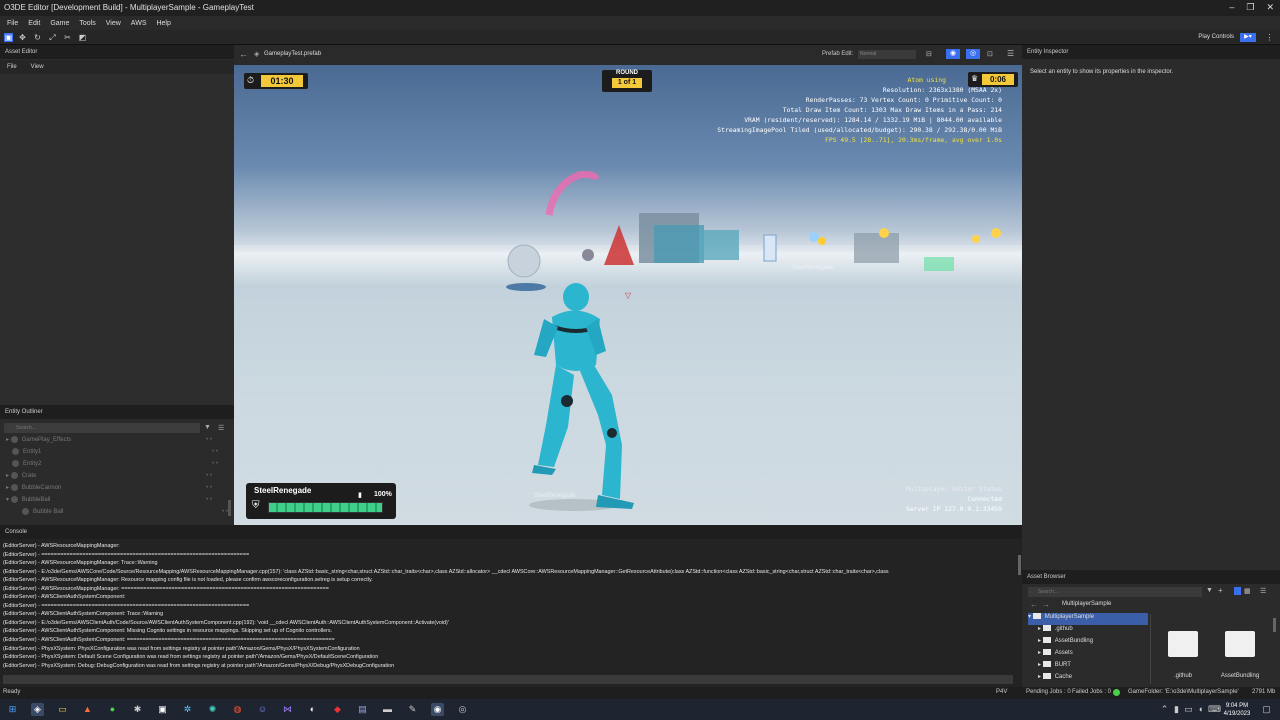 The height and width of the screenshot is (720, 1280). What do you see at coordinates (122, 454) in the screenshot?
I see `outliner-row: Entity1 • •` at bounding box center [122, 454].